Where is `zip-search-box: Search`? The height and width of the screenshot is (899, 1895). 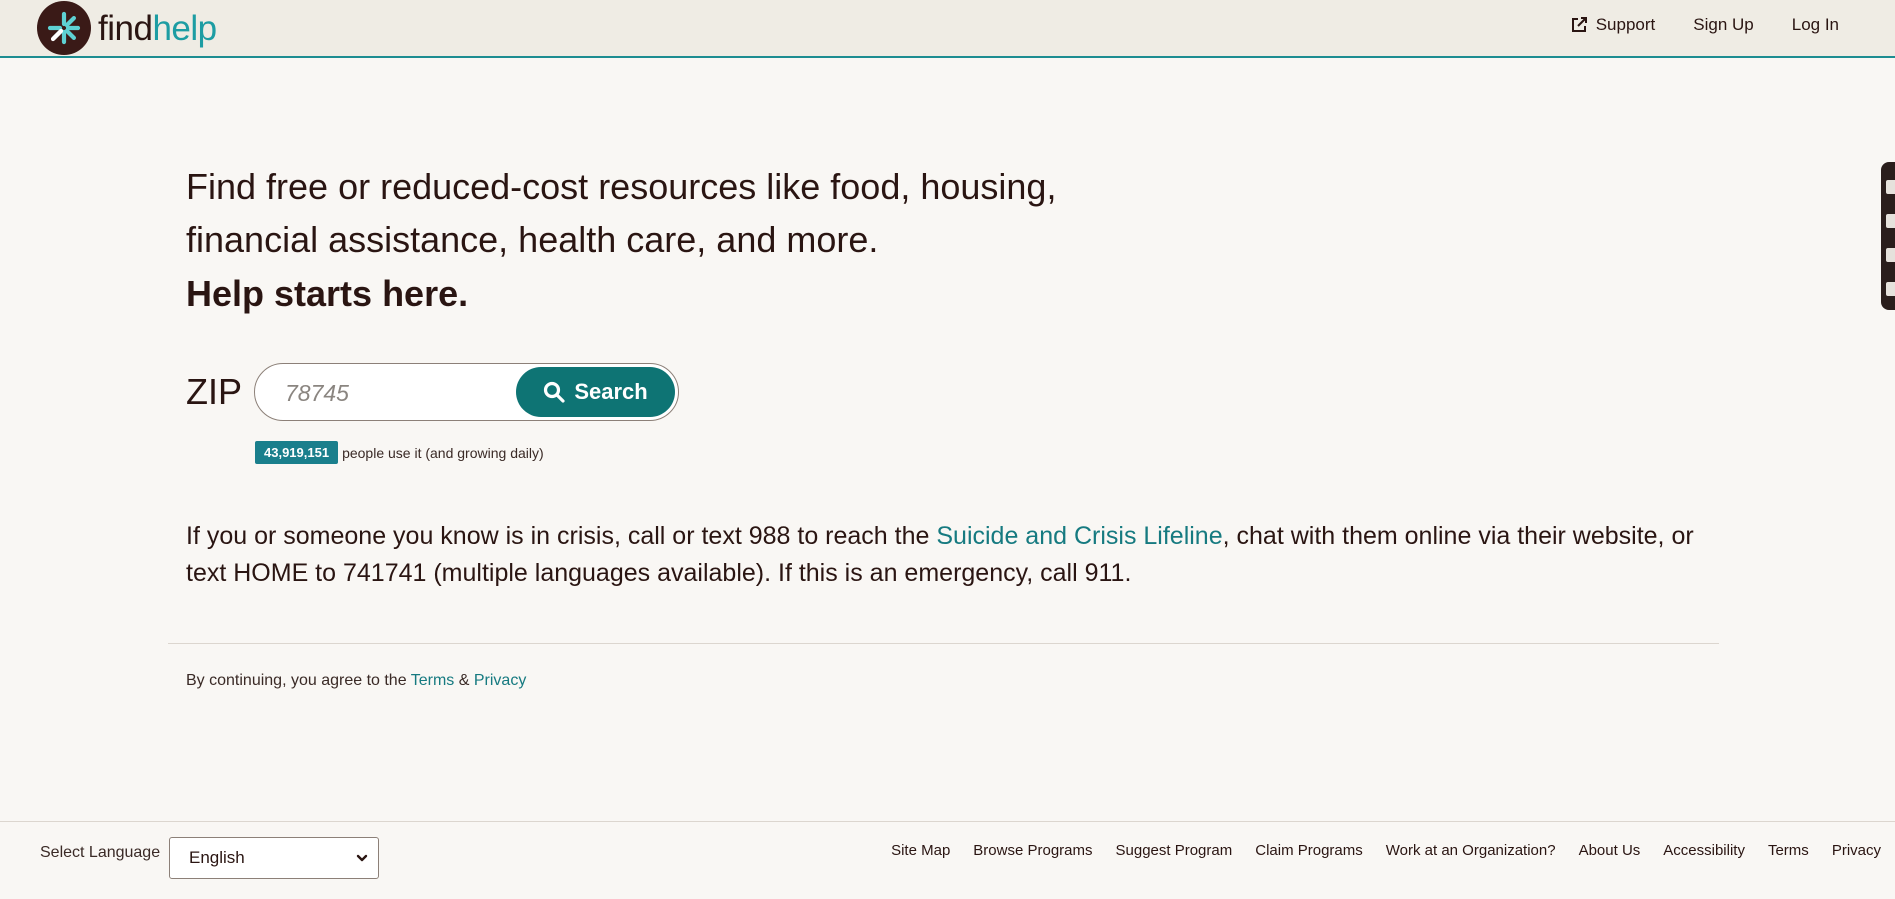
zip-search-box: Search is located at coordinates (467, 392).